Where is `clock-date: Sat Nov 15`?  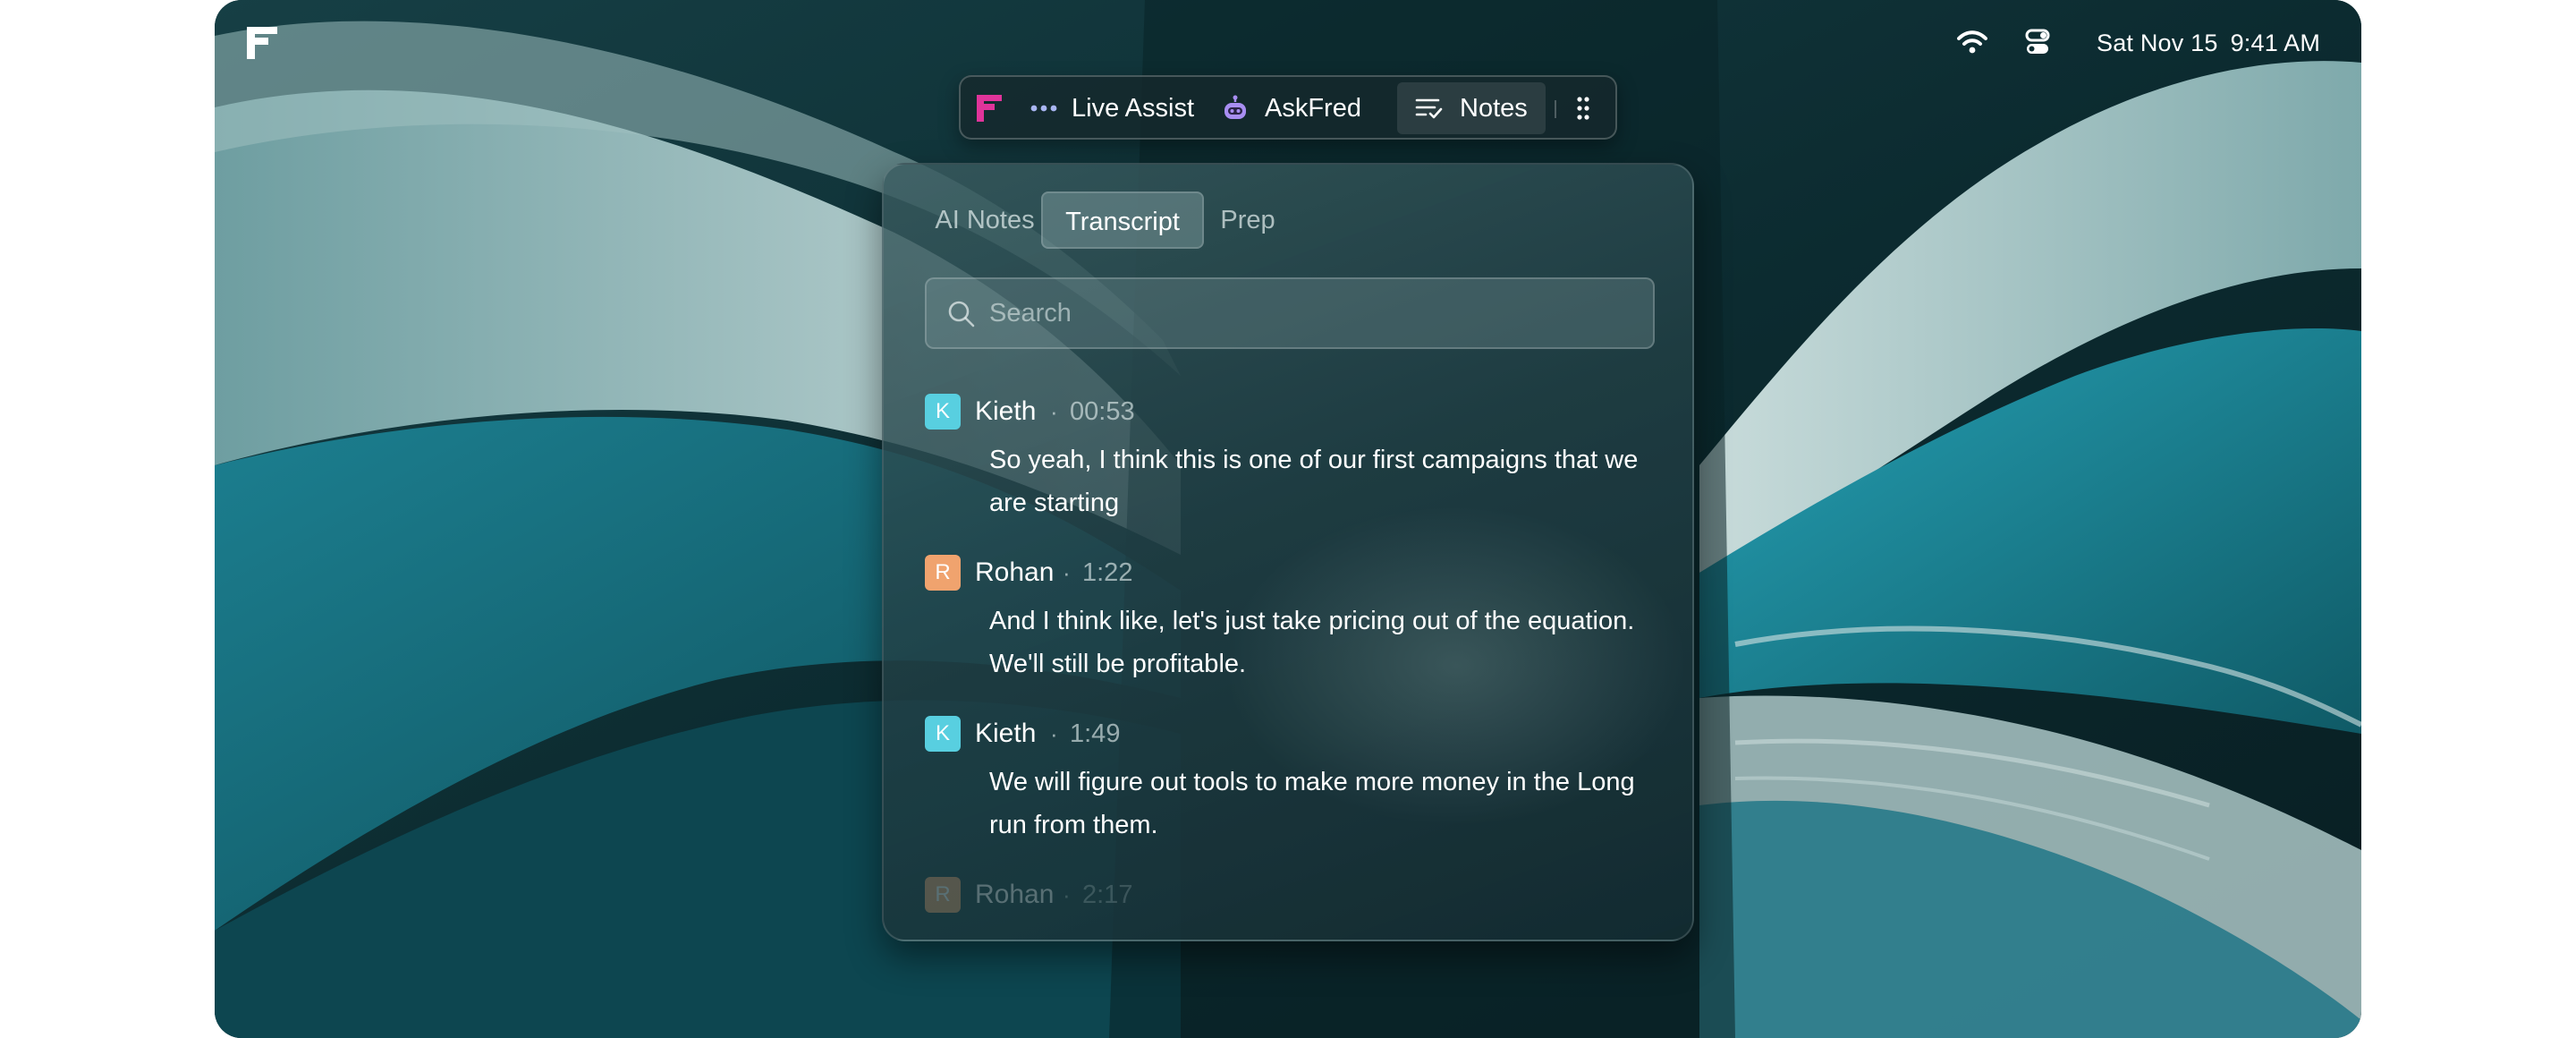
clock-date: Sat Nov 15 is located at coordinates (2157, 43).